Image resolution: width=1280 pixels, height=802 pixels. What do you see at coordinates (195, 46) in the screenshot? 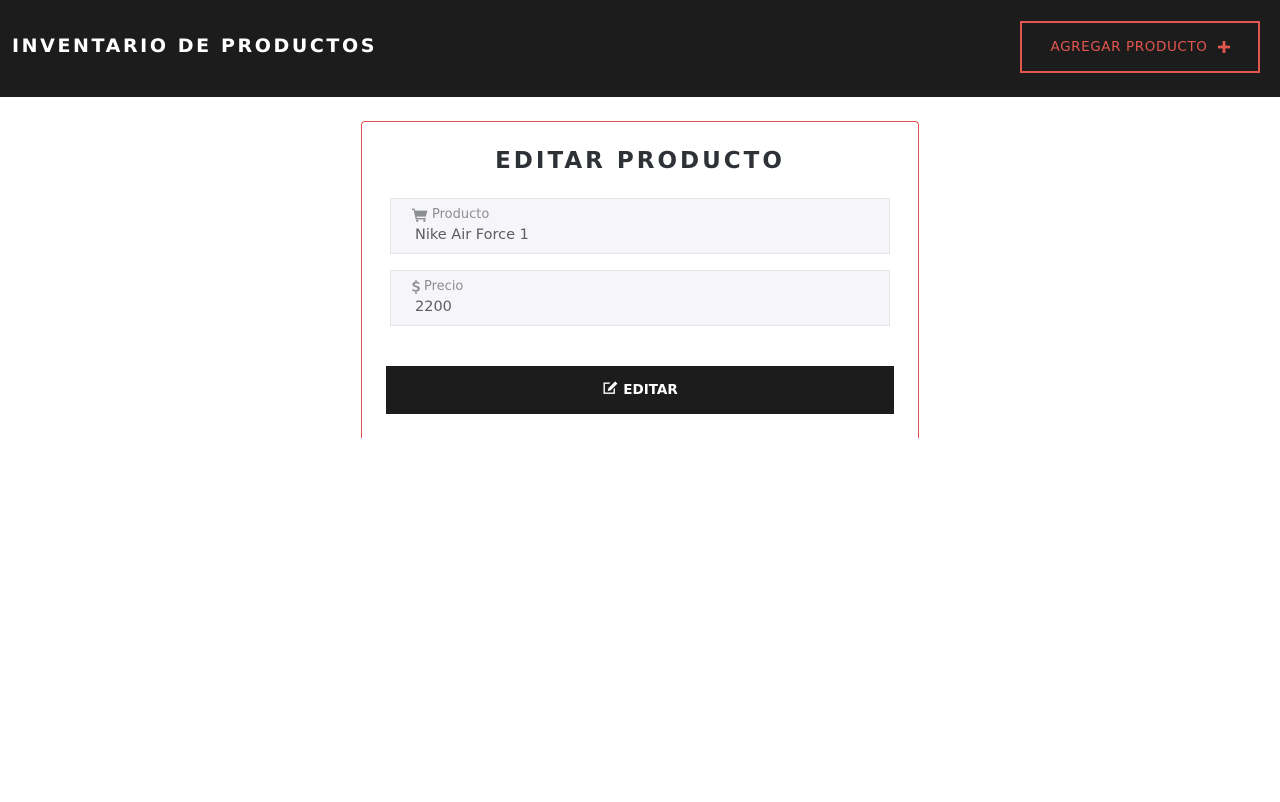
I see `app-brand-title: INVENTARIO DE PRODUCTOS` at bounding box center [195, 46].